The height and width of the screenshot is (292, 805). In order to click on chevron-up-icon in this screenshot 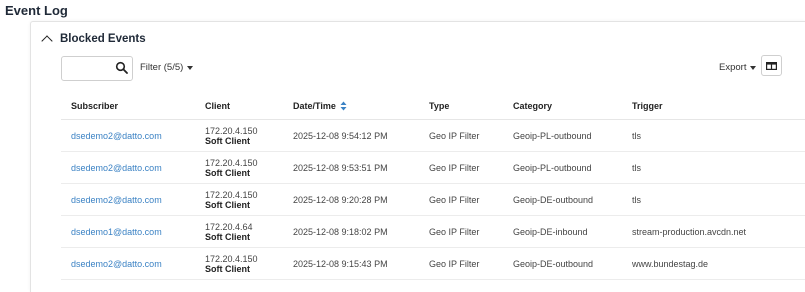, I will do `click(47, 41)`.